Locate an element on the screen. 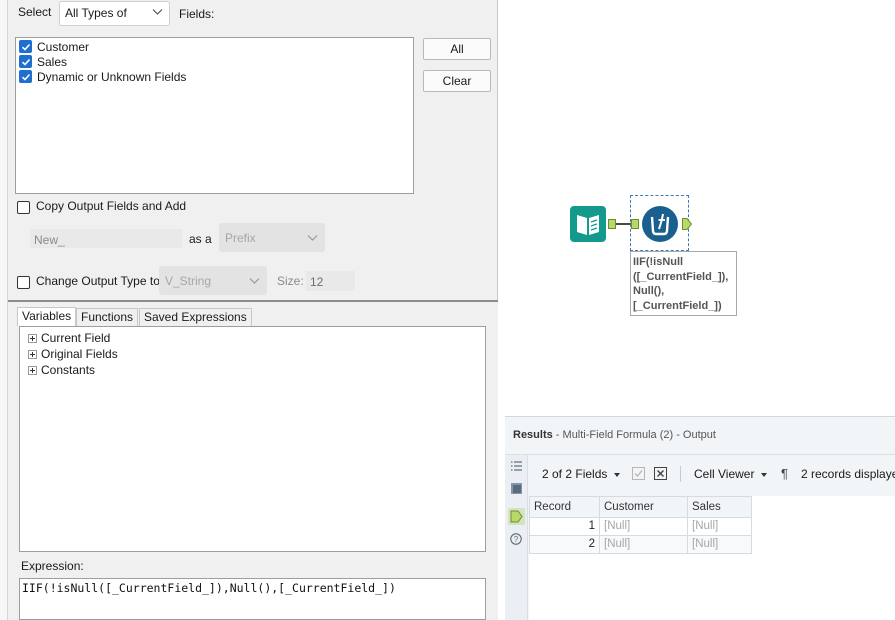 Image resolution: width=895 pixels, height=620 pixels. field-item-label: Customer is located at coordinates (63, 46).